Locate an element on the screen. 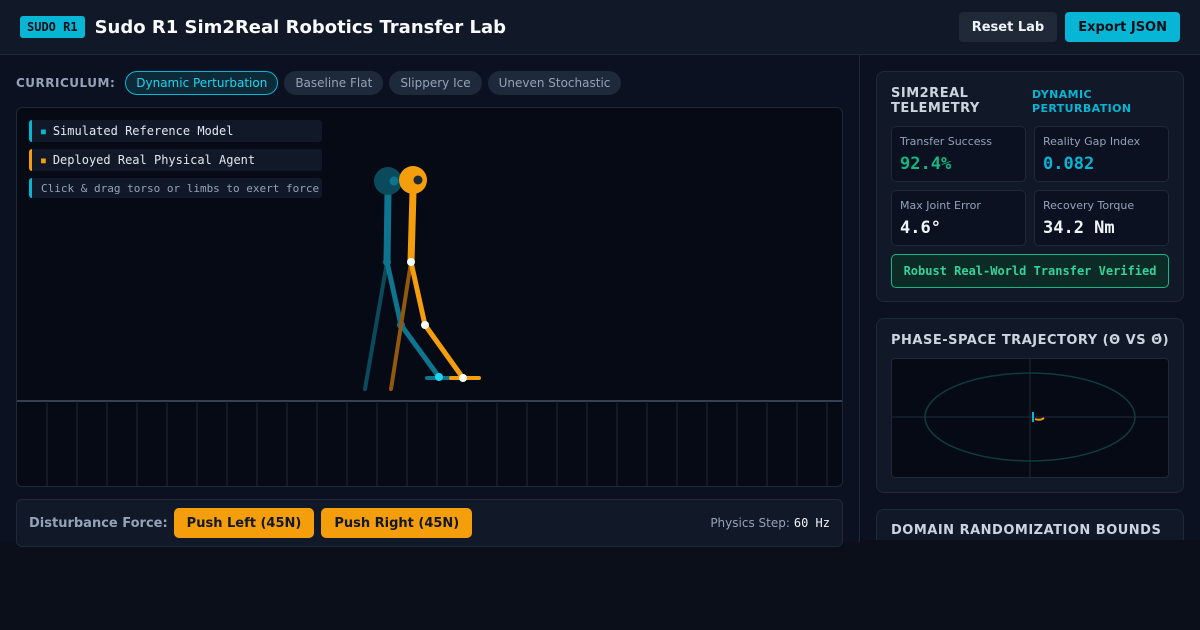 The height and width of the screenshot is (630, 1200). real-head is located at coordinates (413, 180).